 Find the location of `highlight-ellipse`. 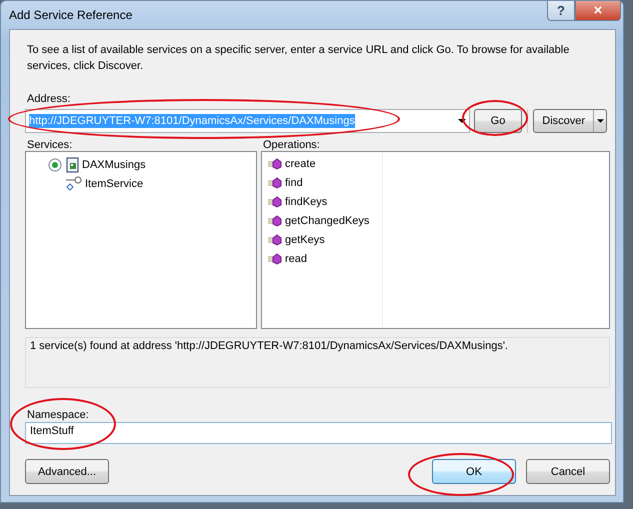

highlight-ellipse is located at coordinates (495, 118).